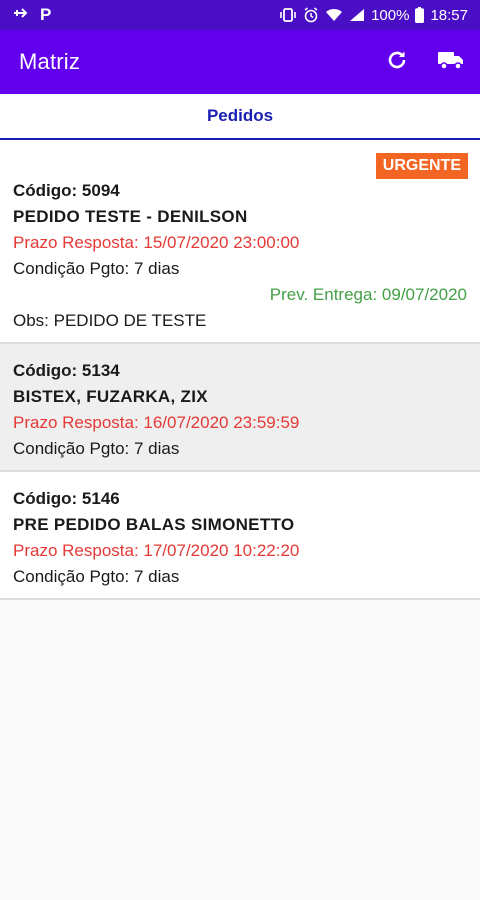  What do you see at coordinates (156, 422) in the screenshot?
I see `response-deadline: Prazo Resposta: 16/07/2020 23:59:59` at bounding box center [156, 422].